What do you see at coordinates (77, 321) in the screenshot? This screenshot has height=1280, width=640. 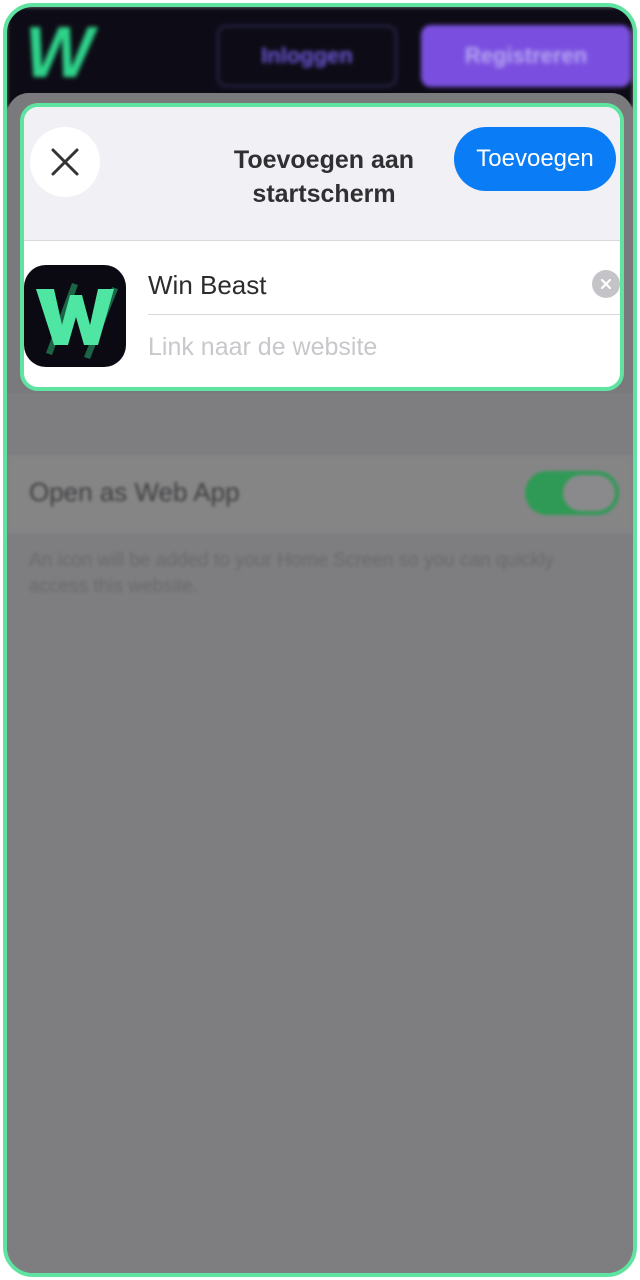 I see `w-logo-icon` at bounding box center [77, 321].